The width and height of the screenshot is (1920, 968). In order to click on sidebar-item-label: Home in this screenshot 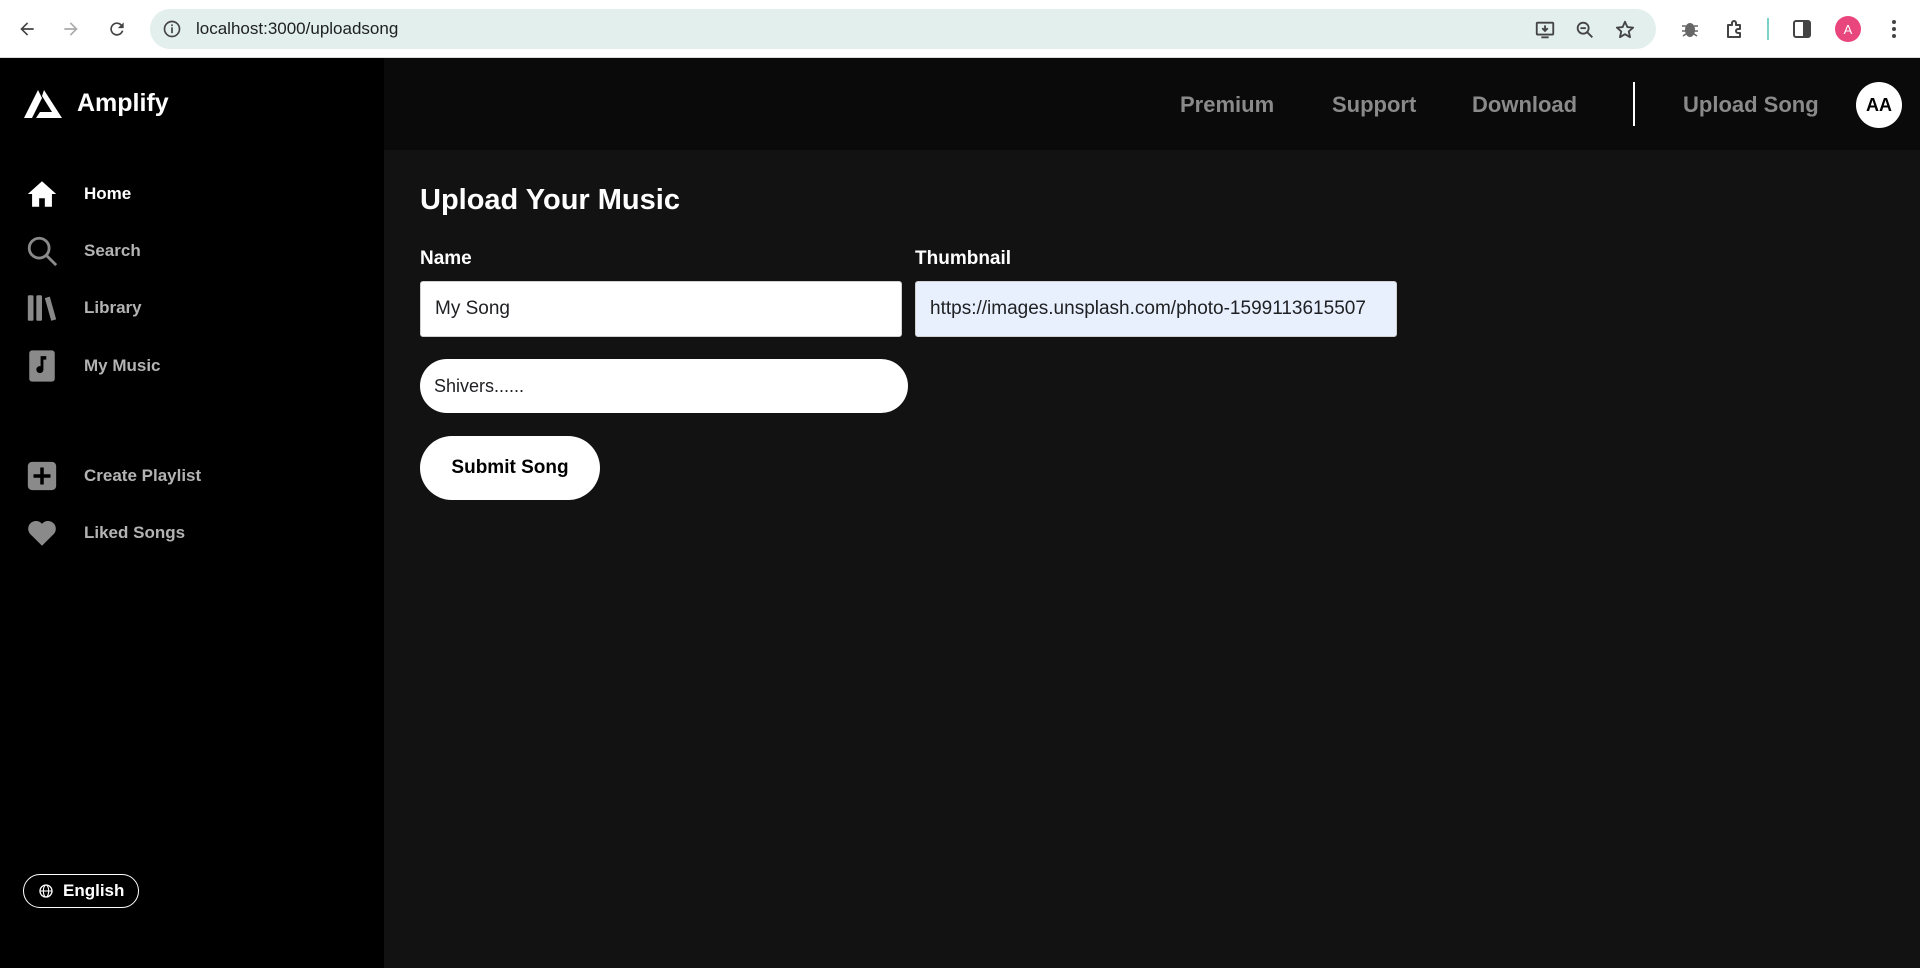, I will do `click(108, 193)`.